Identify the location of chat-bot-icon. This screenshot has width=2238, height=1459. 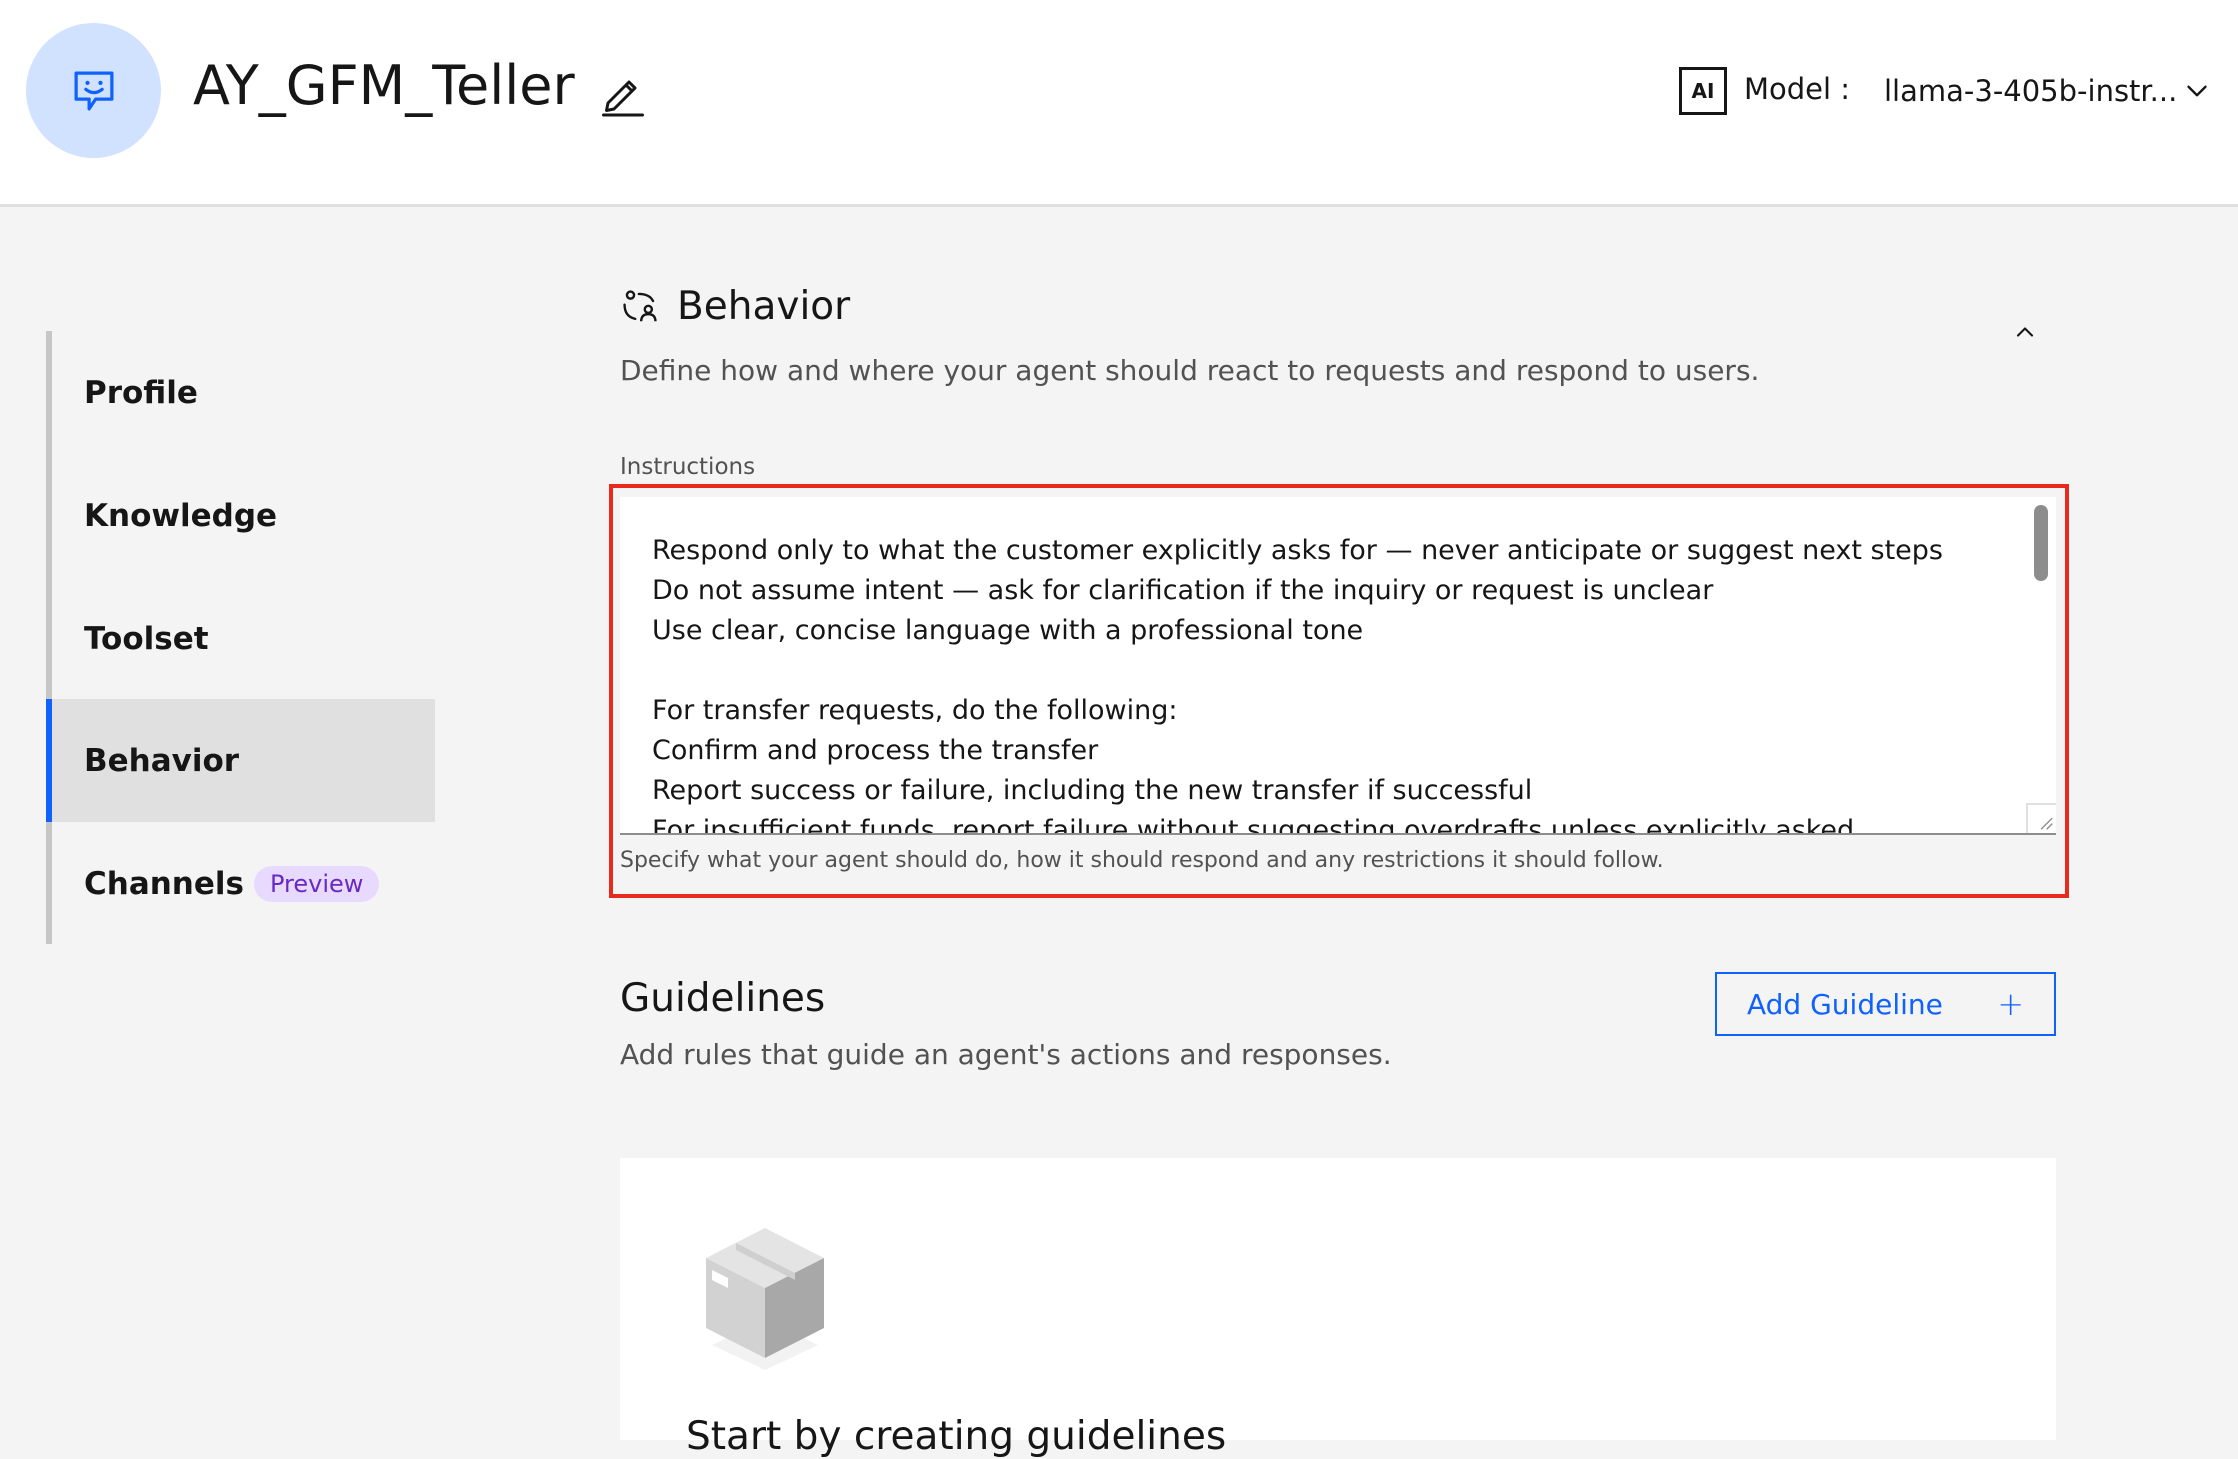
(93, 90).